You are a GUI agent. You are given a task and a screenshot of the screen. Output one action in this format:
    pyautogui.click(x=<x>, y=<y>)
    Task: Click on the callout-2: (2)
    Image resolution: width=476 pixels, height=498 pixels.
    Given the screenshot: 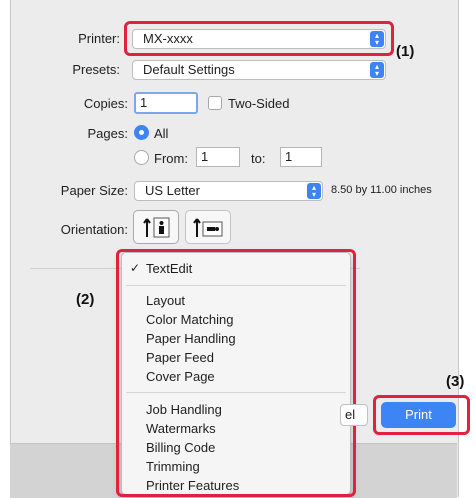 What is the action you would take?
    pyautogui.click(x=85, y=299)
    